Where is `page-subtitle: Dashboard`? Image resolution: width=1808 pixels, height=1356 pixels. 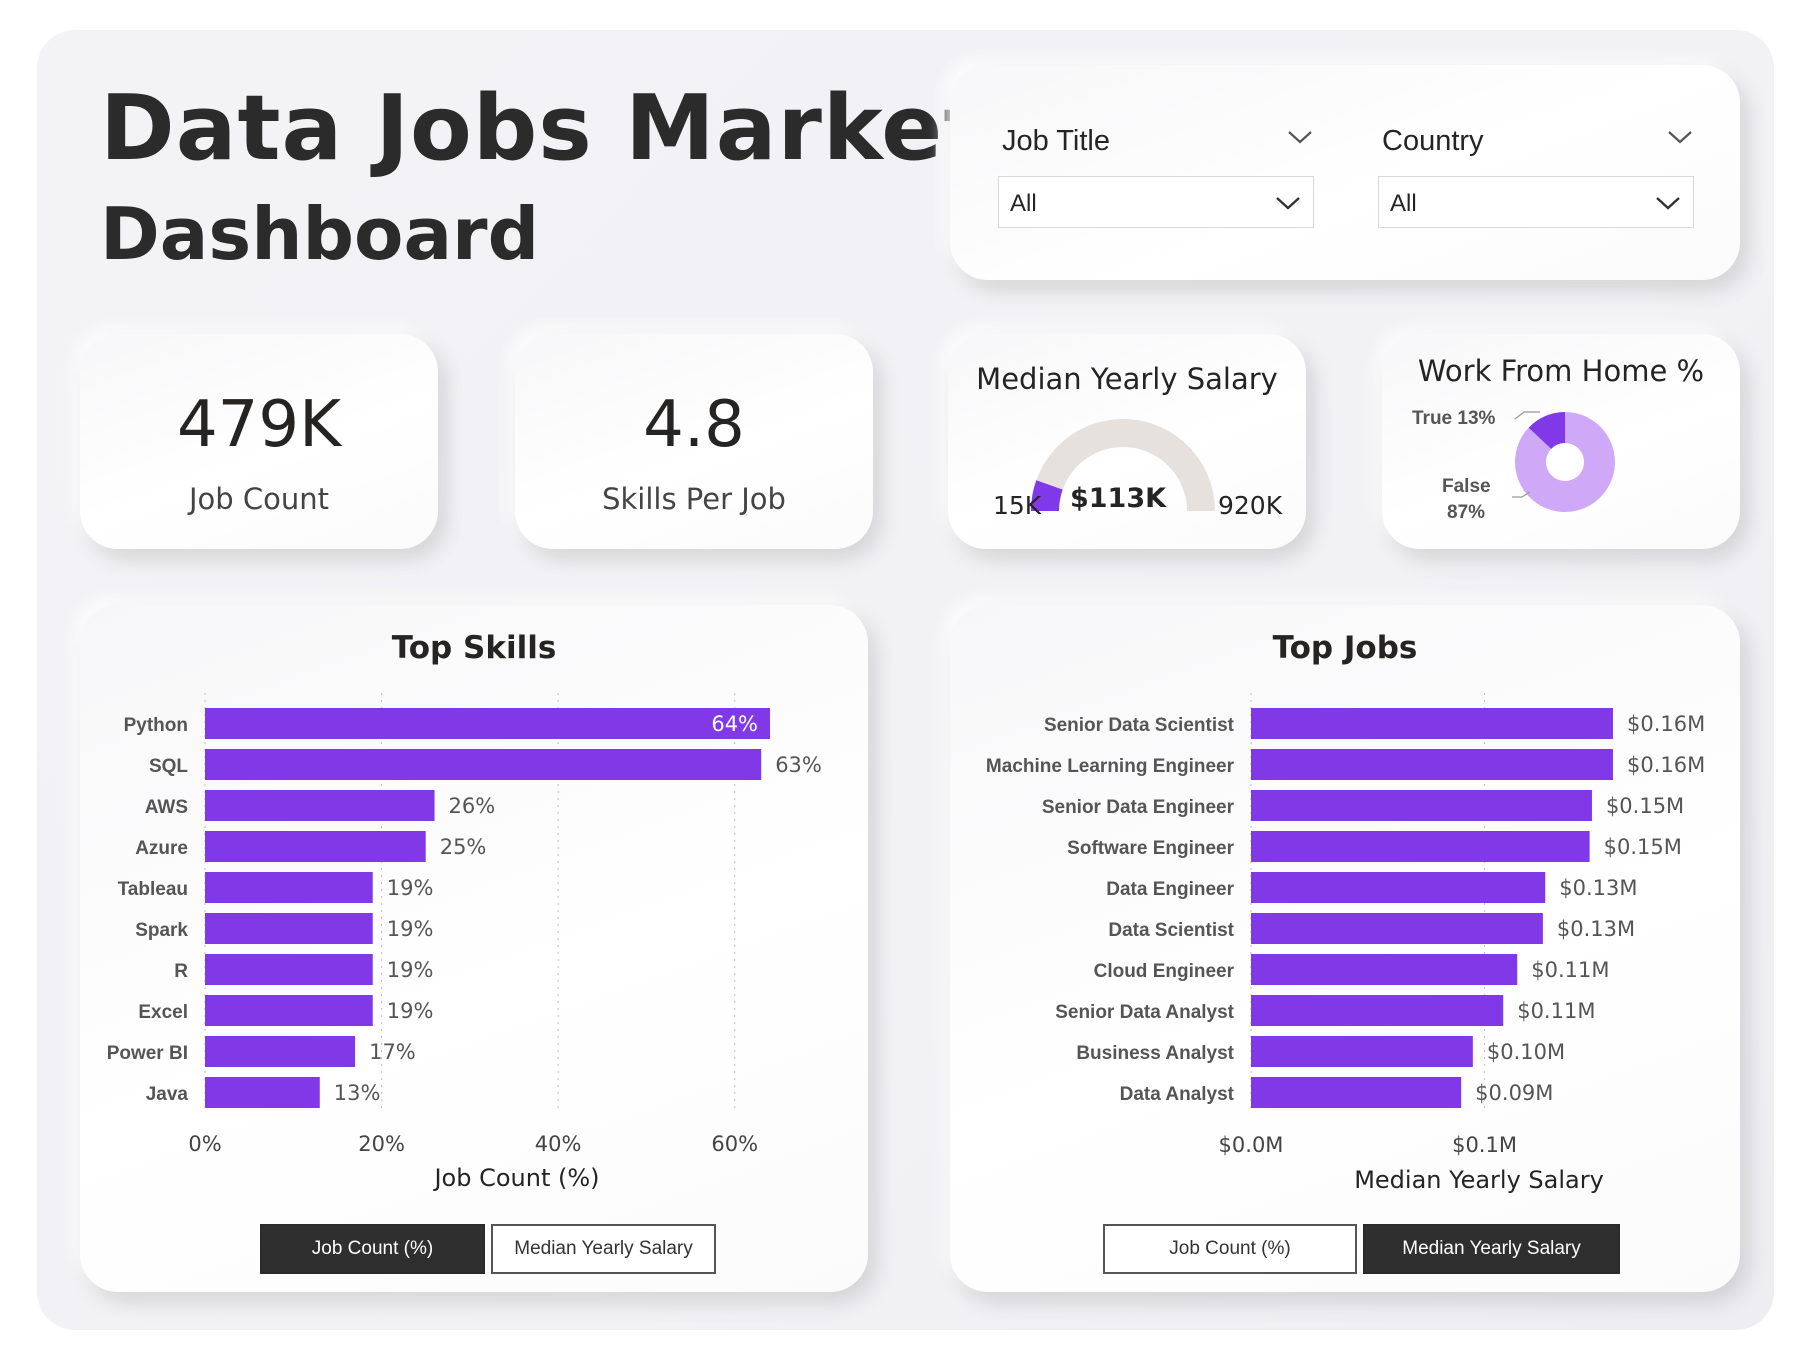 page-subtitle: Dashboard is located at coordinates (320, 234).